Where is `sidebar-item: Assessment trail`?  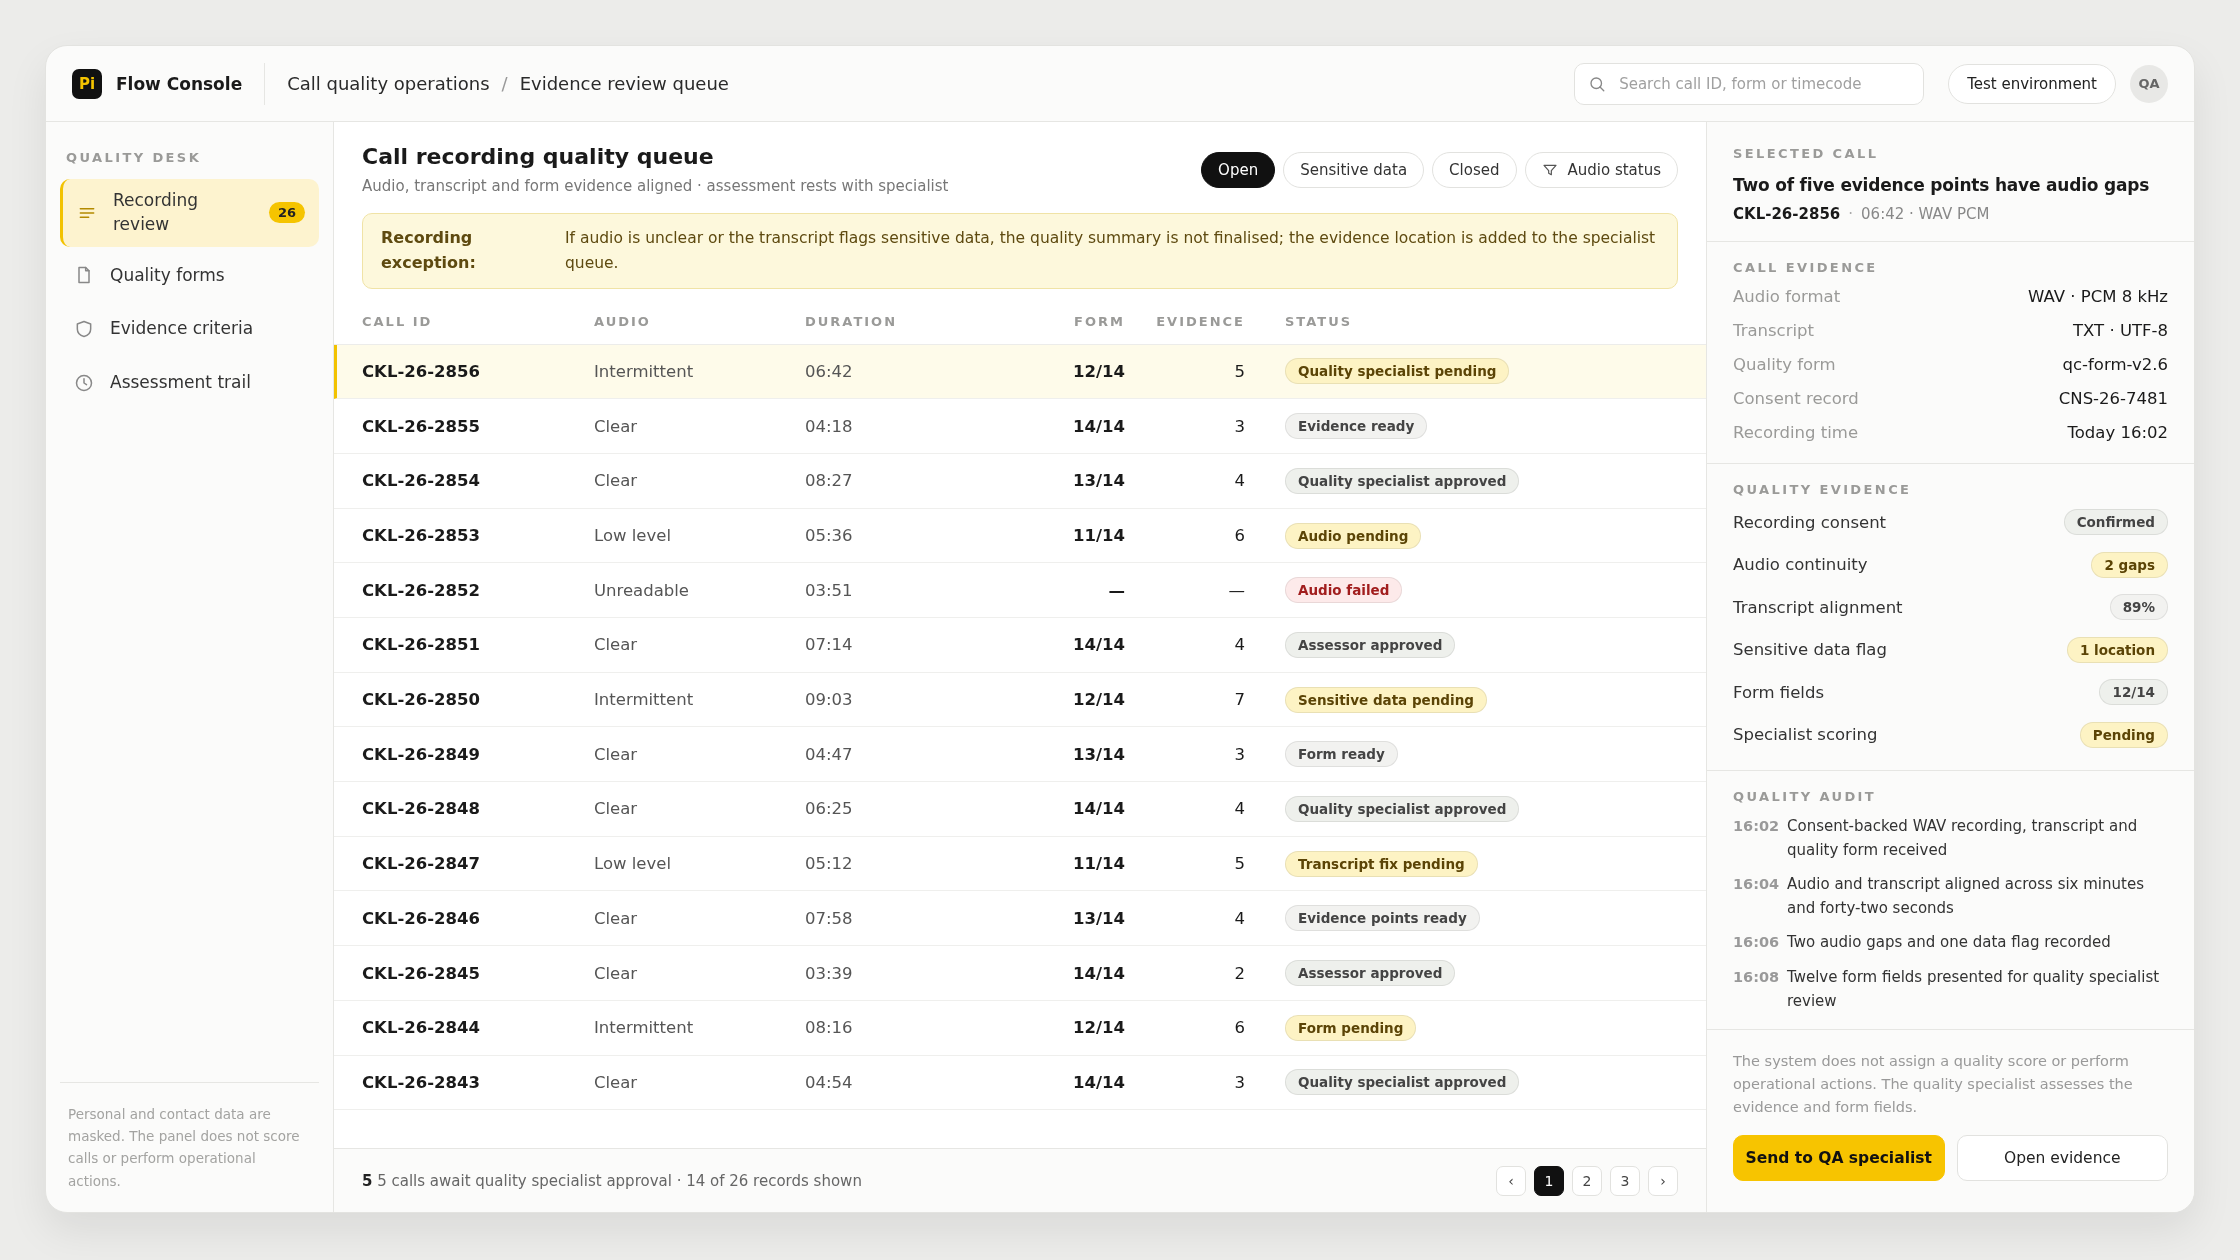 sidebar-item: Assessment trail is located at coordinates (189, 383).